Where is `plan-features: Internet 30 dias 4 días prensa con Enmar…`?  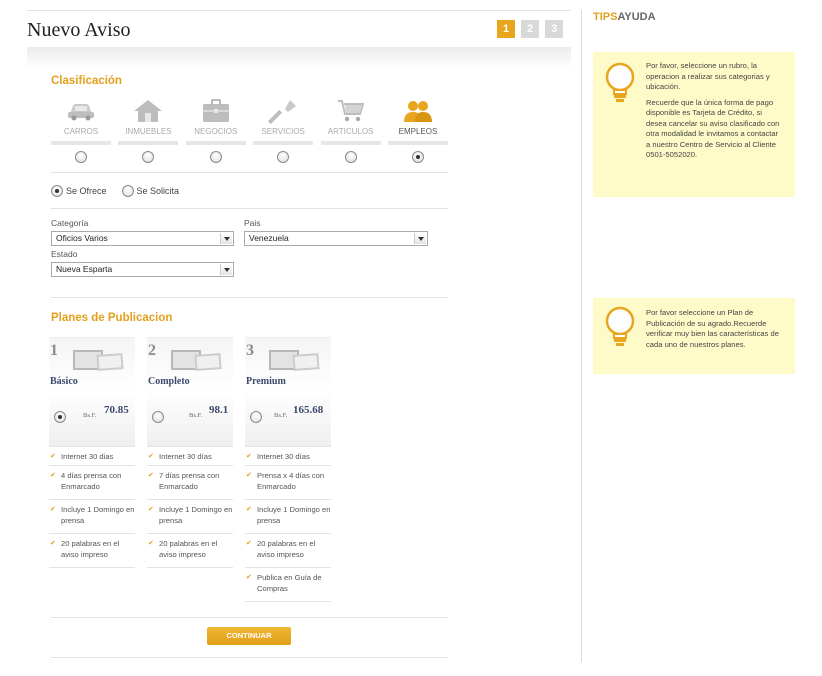 plan-features: Internet 30 dias 4 días prensa con Enmar… is located at coordinates (92, 507).